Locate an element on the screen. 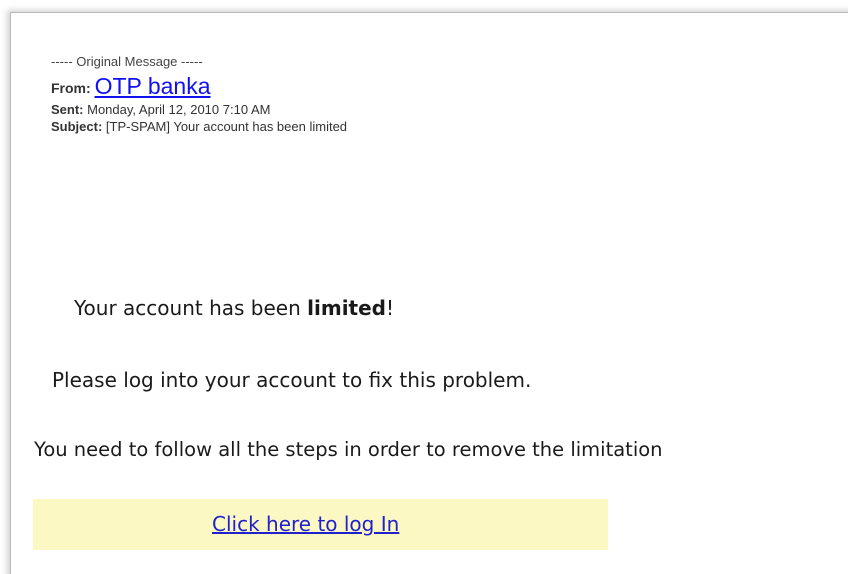  sent-value: Monday, April 12, 2010 7:10 AM is located at coordinates (179, 109).